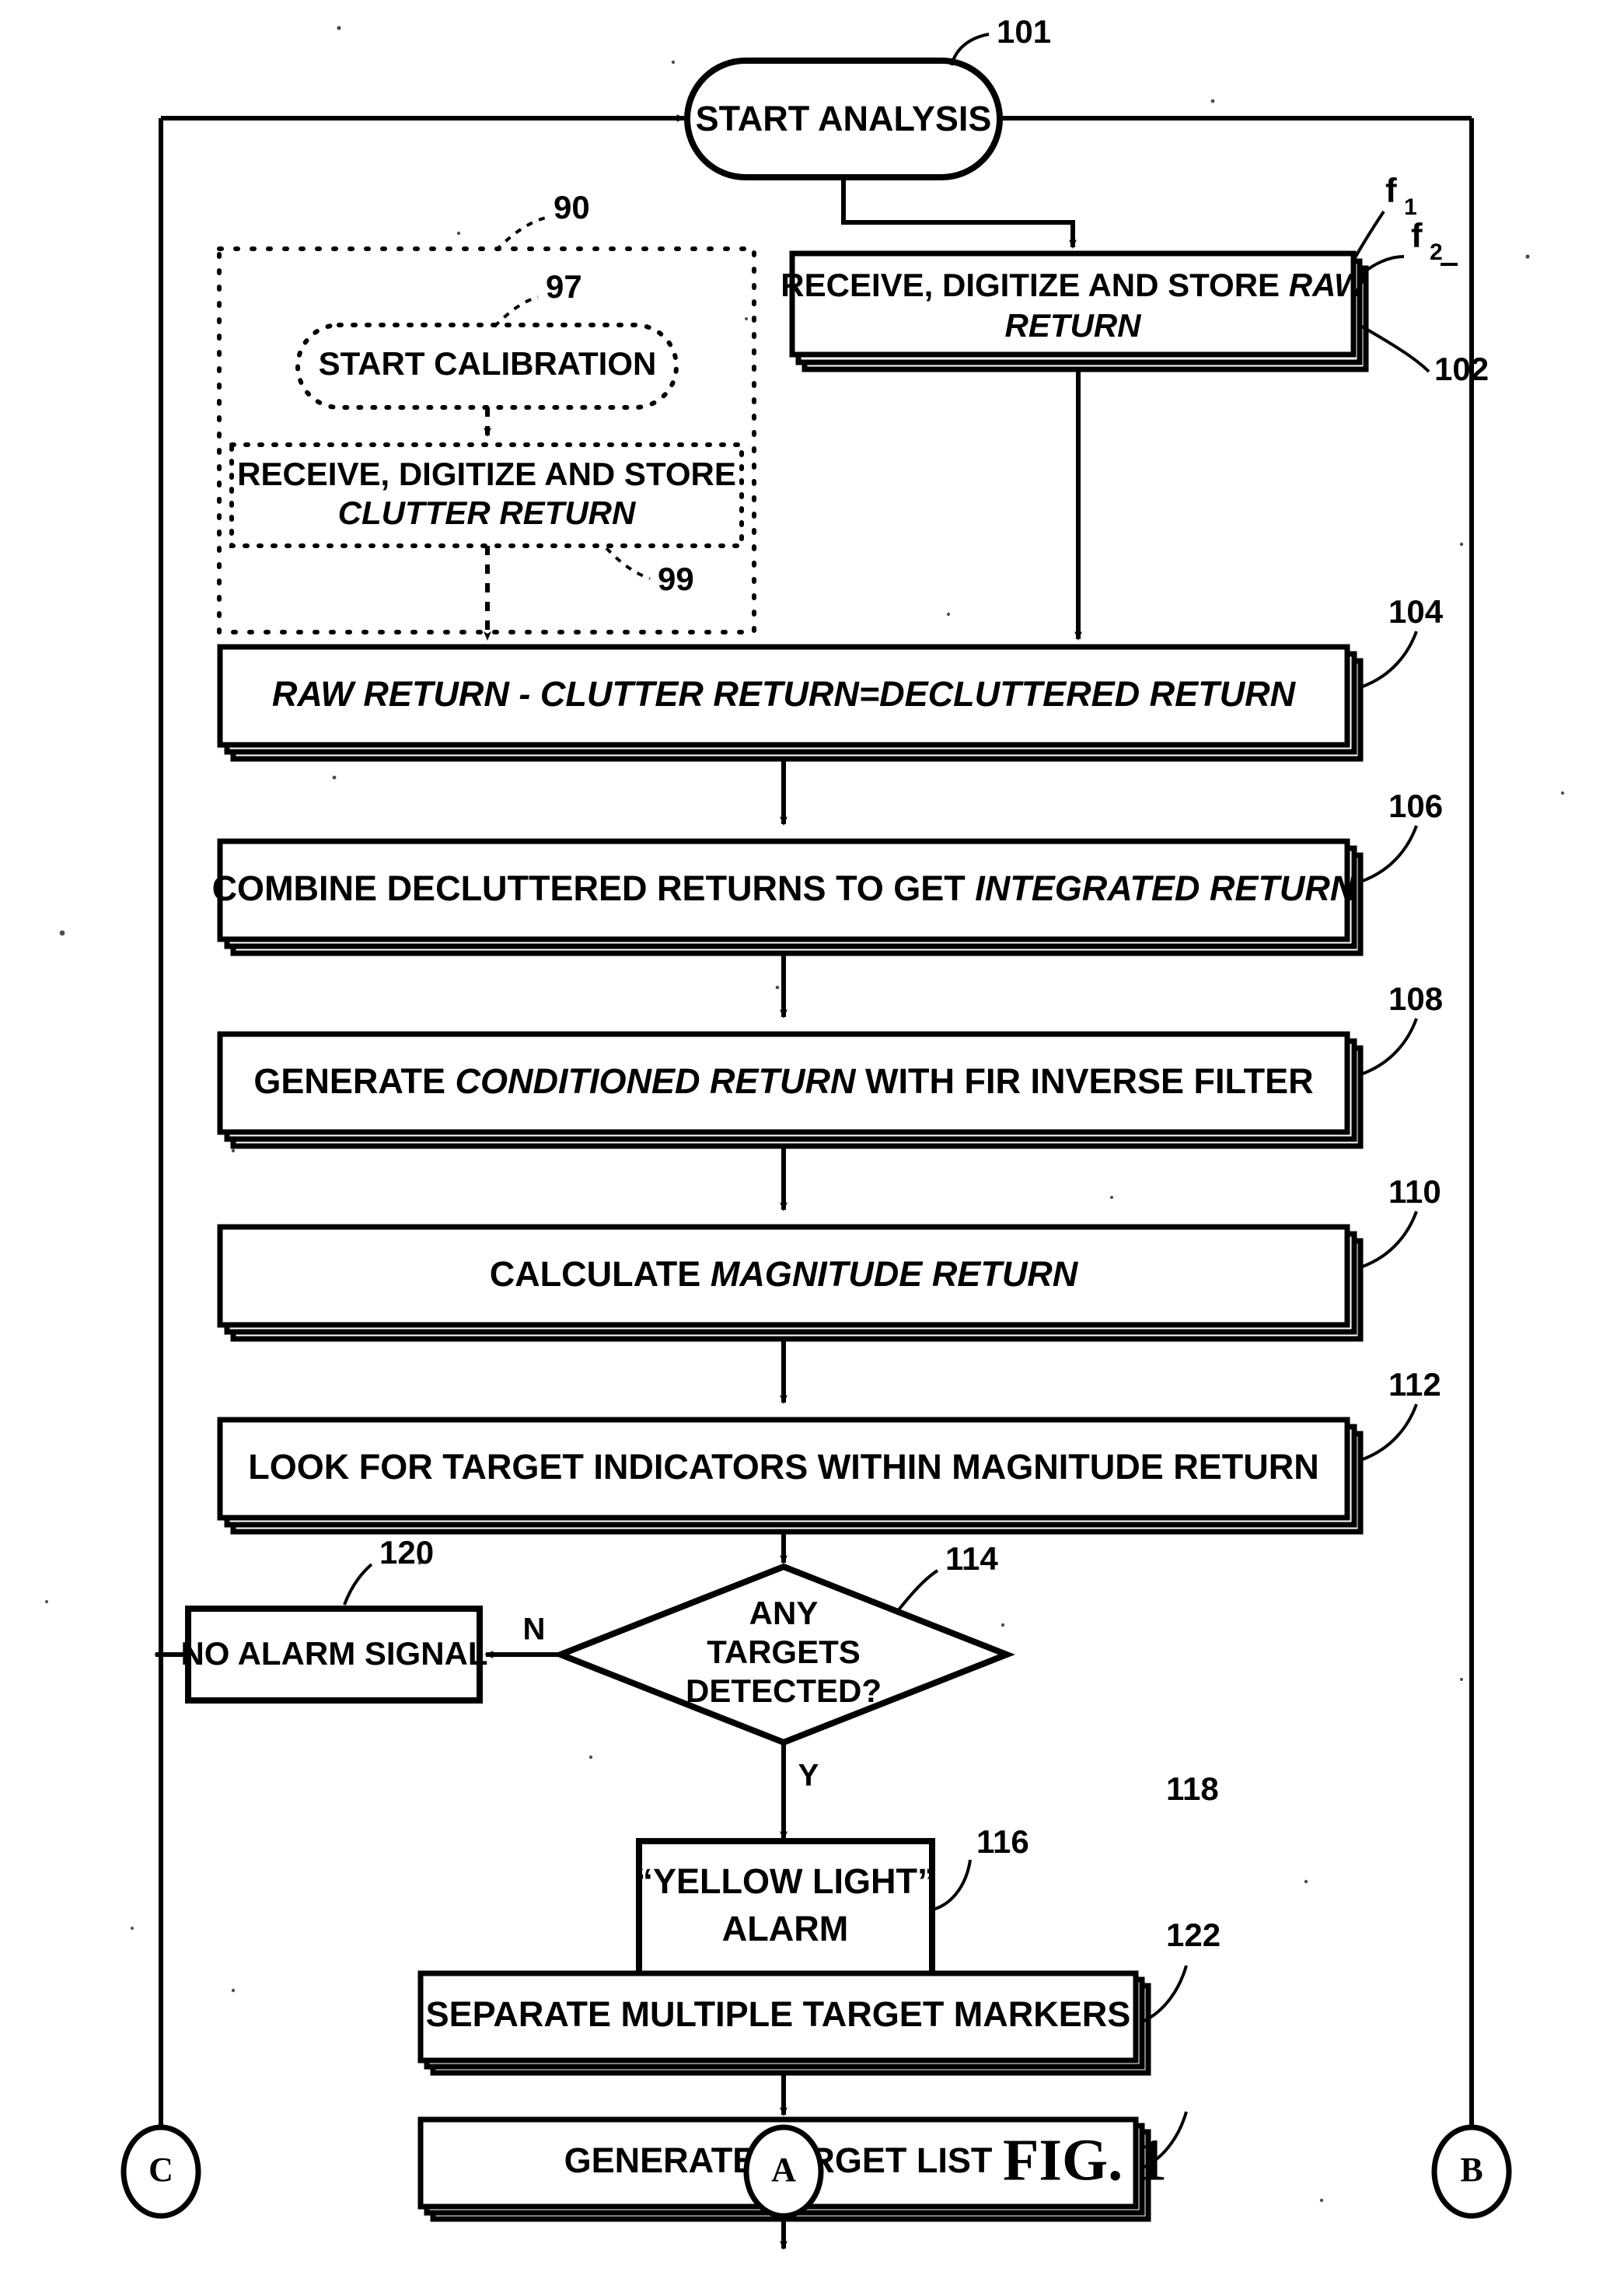 The width and height of the screenshot is (1610, 2296). I want to click on connector-c-label: C, so click(160, 2170).